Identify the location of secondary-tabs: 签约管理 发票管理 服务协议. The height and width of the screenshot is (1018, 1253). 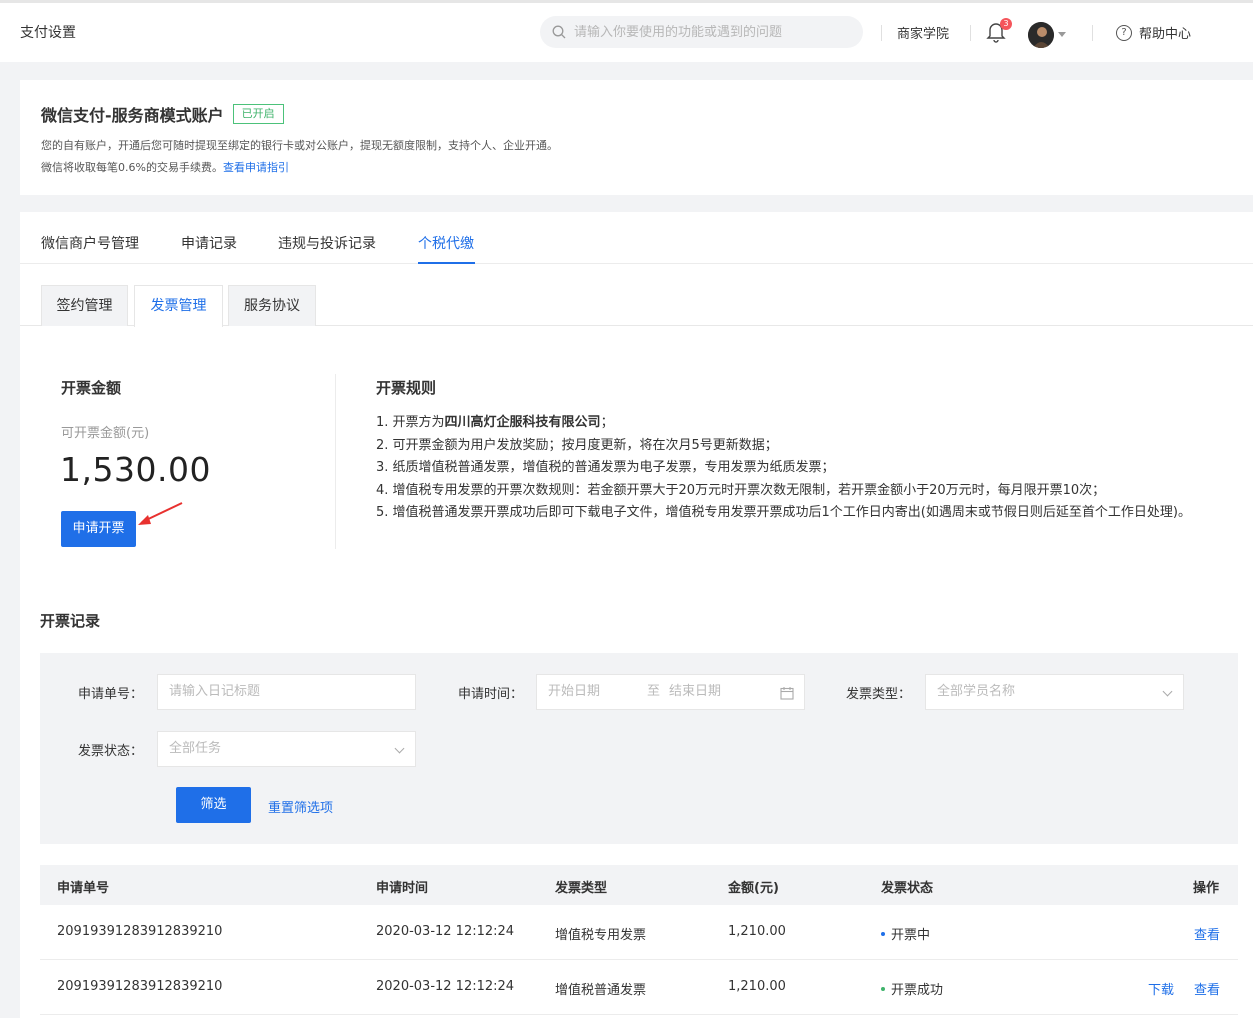
(636, 306).